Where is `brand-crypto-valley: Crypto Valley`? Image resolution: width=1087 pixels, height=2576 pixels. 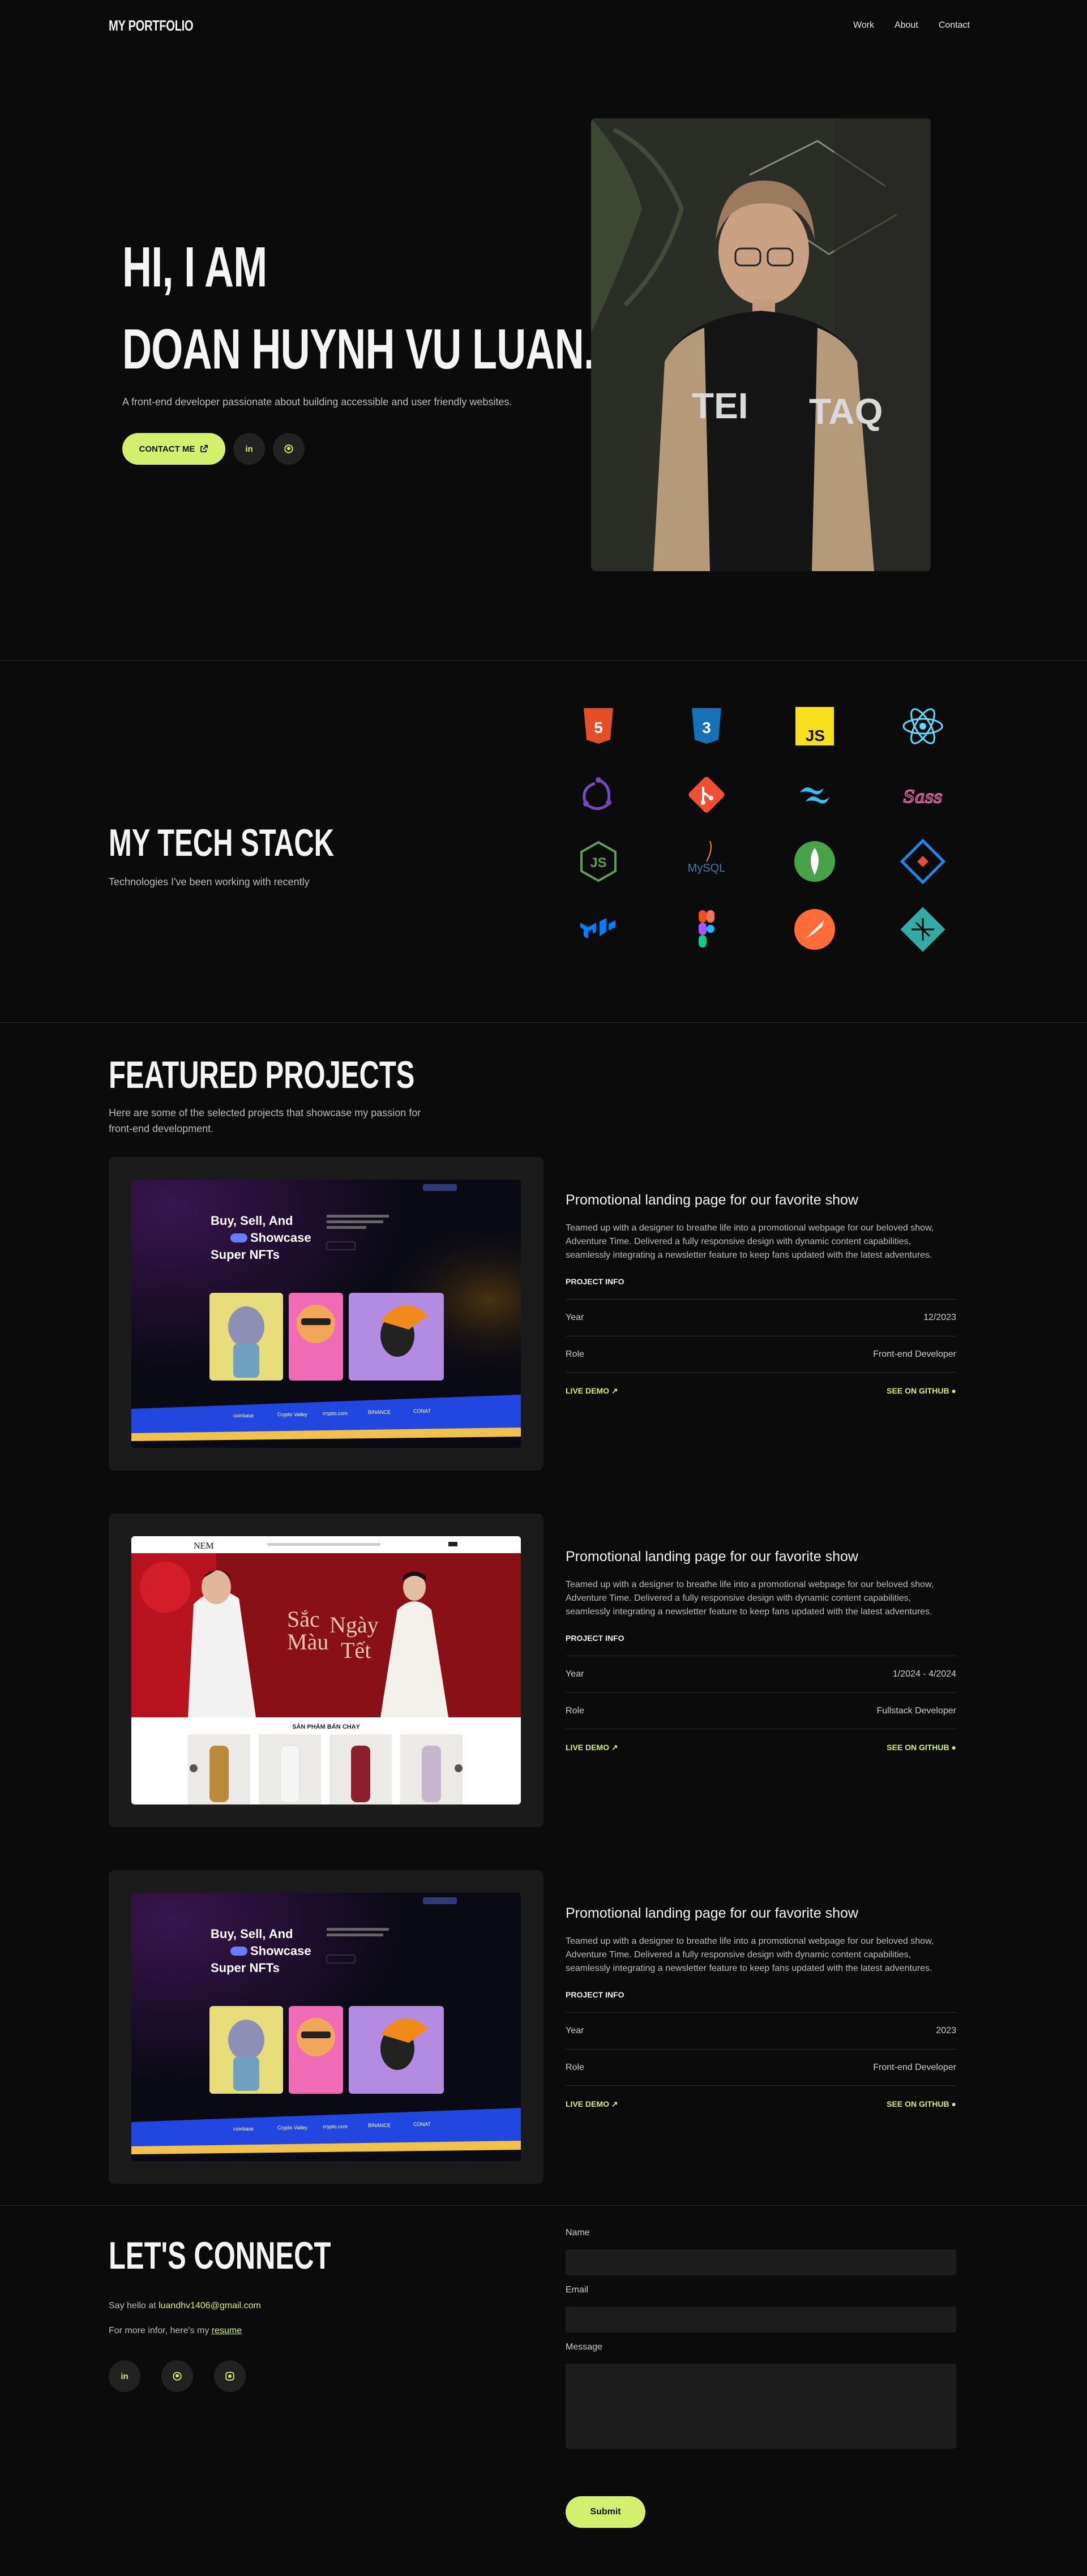
brand-crypto-valley: Crypto Valley is located at coordinates (292, 2128).